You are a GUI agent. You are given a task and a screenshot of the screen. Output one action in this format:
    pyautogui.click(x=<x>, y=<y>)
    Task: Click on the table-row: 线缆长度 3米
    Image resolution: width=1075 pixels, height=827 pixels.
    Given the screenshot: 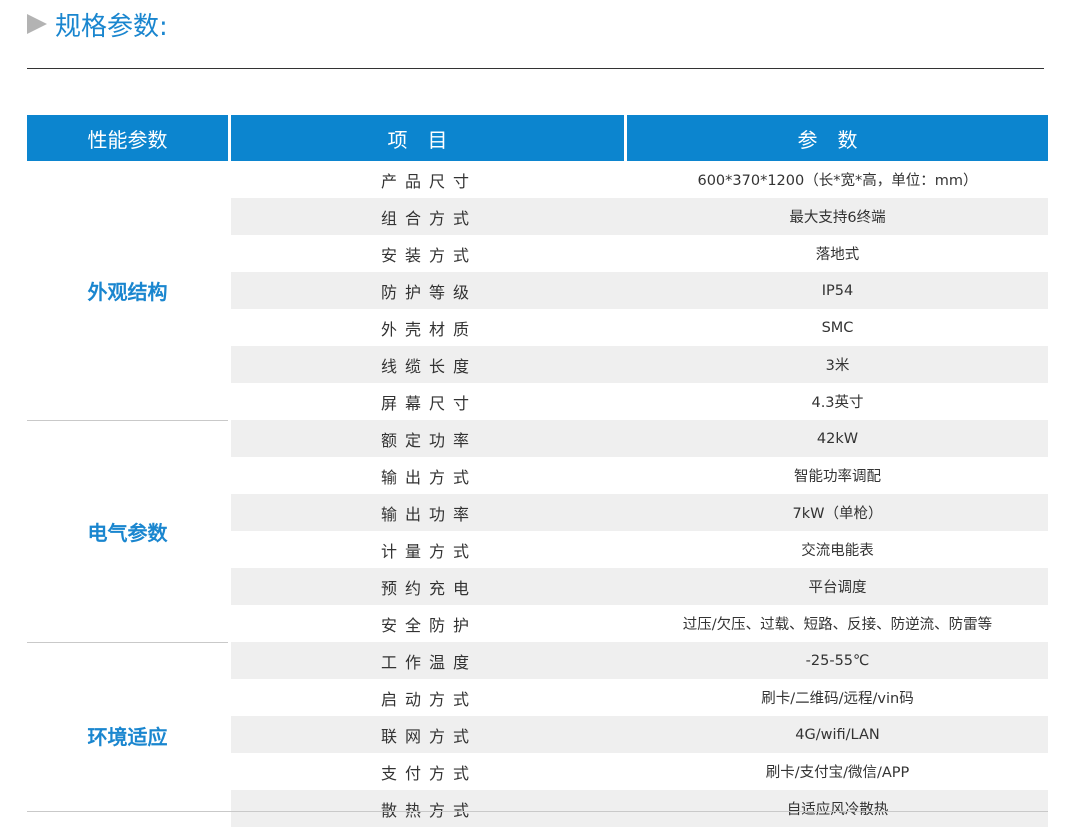 What is the action you would take?
    pyautogui.click(x=639, y=364)
    